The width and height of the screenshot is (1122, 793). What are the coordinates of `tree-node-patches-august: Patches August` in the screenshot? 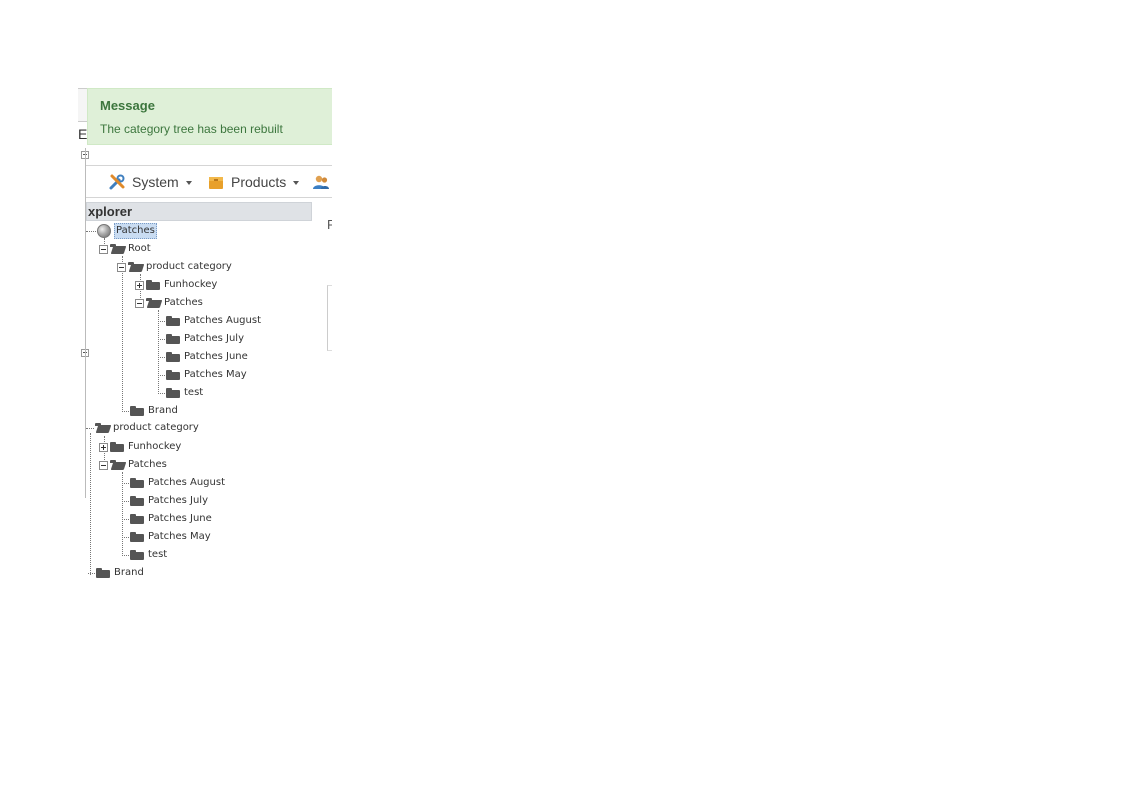 It's located at (210, 321).